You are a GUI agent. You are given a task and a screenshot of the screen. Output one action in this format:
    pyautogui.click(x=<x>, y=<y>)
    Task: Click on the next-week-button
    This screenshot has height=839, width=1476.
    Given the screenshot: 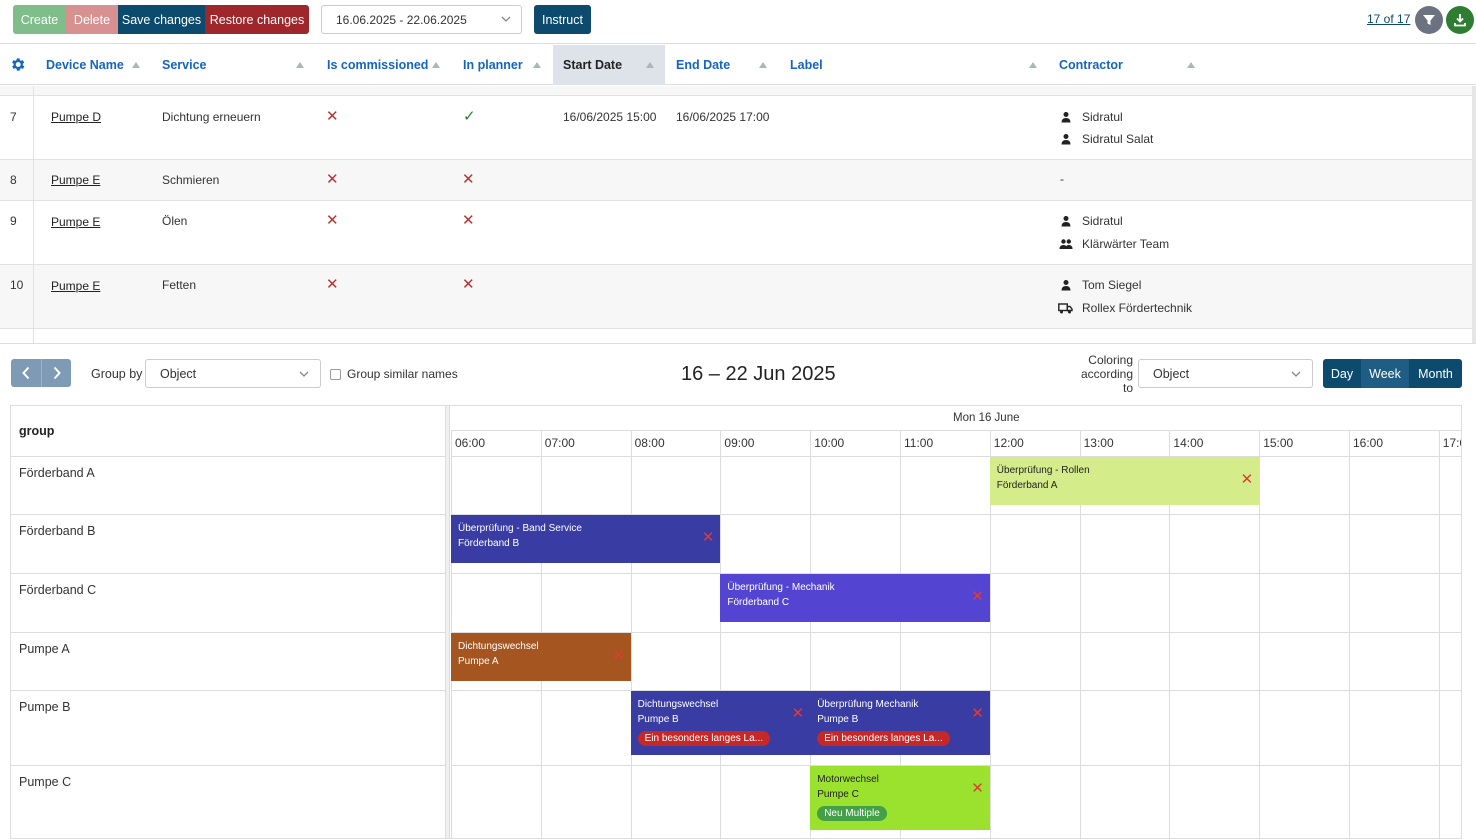 What is the action you would take?
    pyautogui.click(x=56, y=373)
    